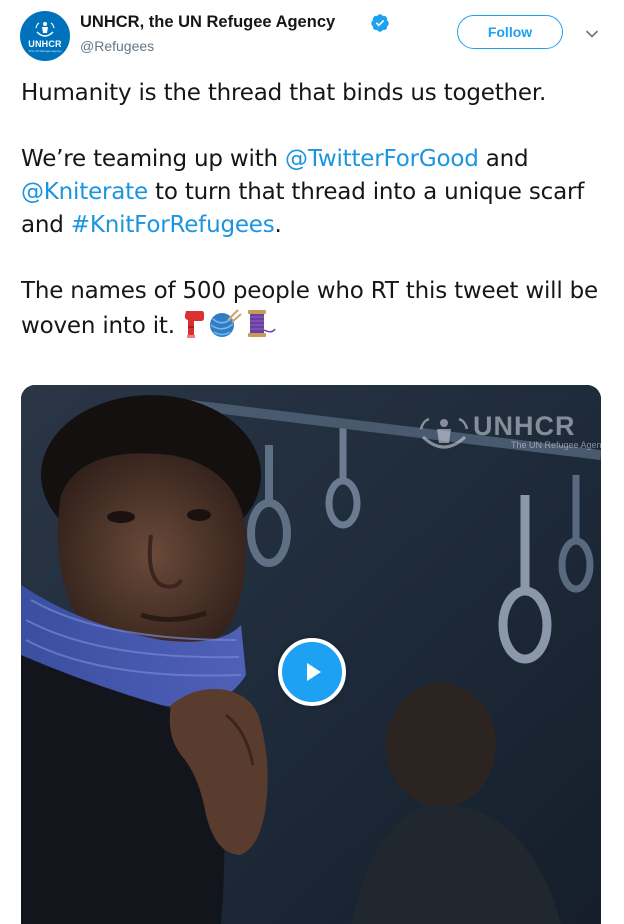  What do you see at coordinates (84, 192) in the screenshot?
I see `mention-link: @Kniterate` at bounding box center [84, 192].